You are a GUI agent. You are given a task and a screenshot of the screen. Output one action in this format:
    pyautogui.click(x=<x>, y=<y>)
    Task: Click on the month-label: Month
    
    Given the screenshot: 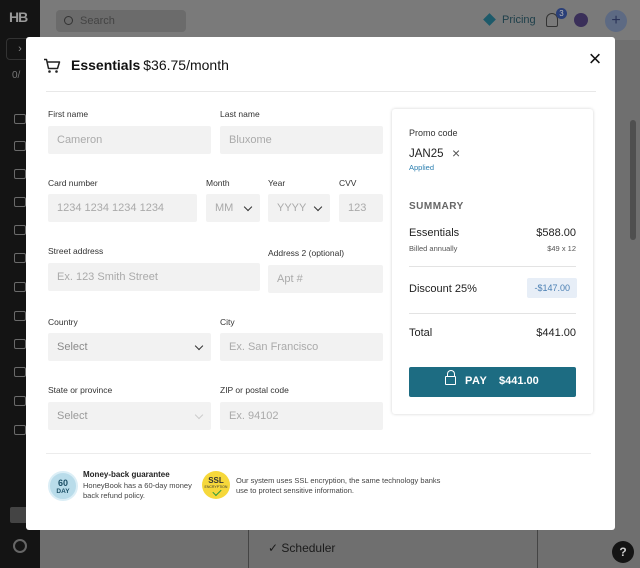 What is the action you would take?
    pyautogui.click(x=218, y=183)
    